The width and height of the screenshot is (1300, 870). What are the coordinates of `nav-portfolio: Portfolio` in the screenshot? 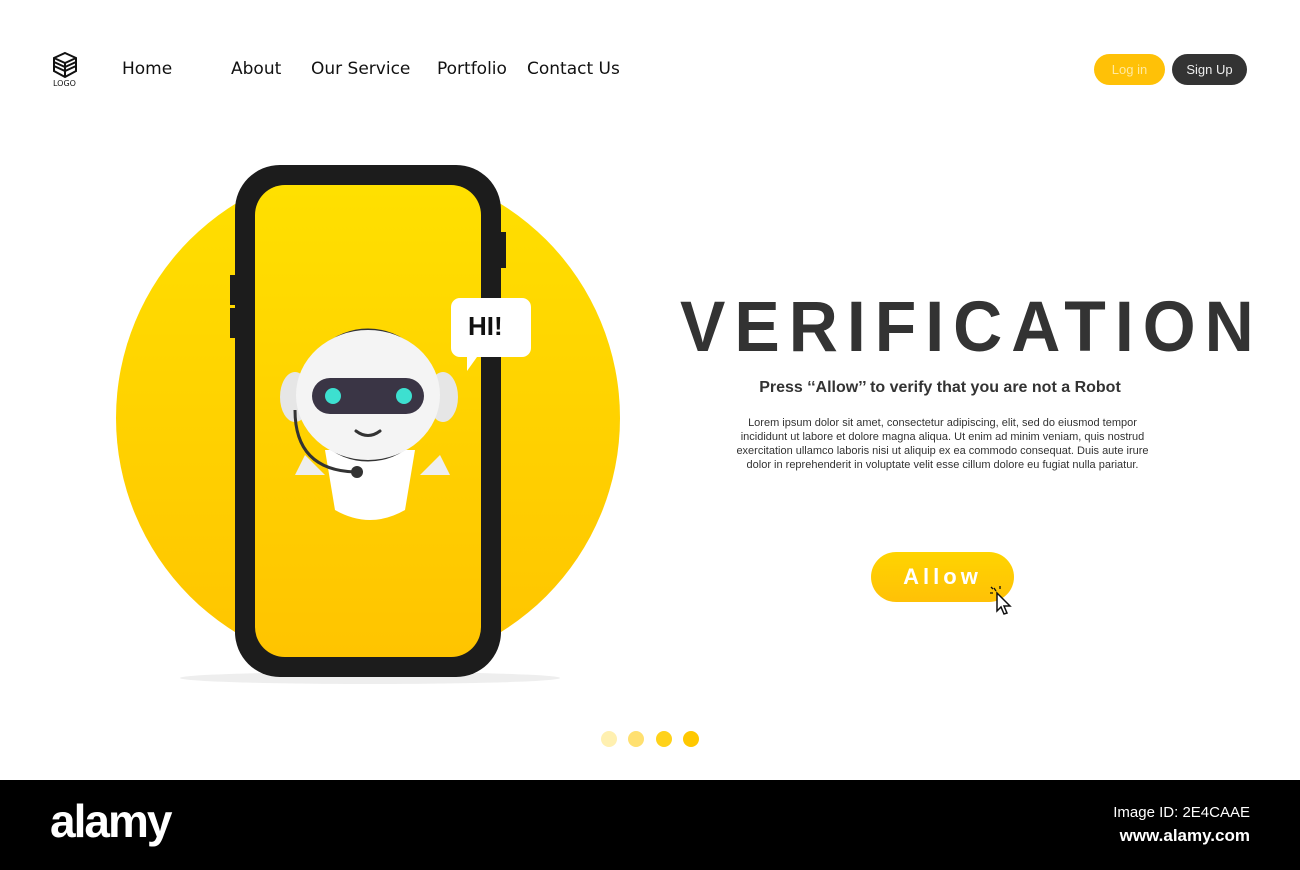 It's located at (472, 69).